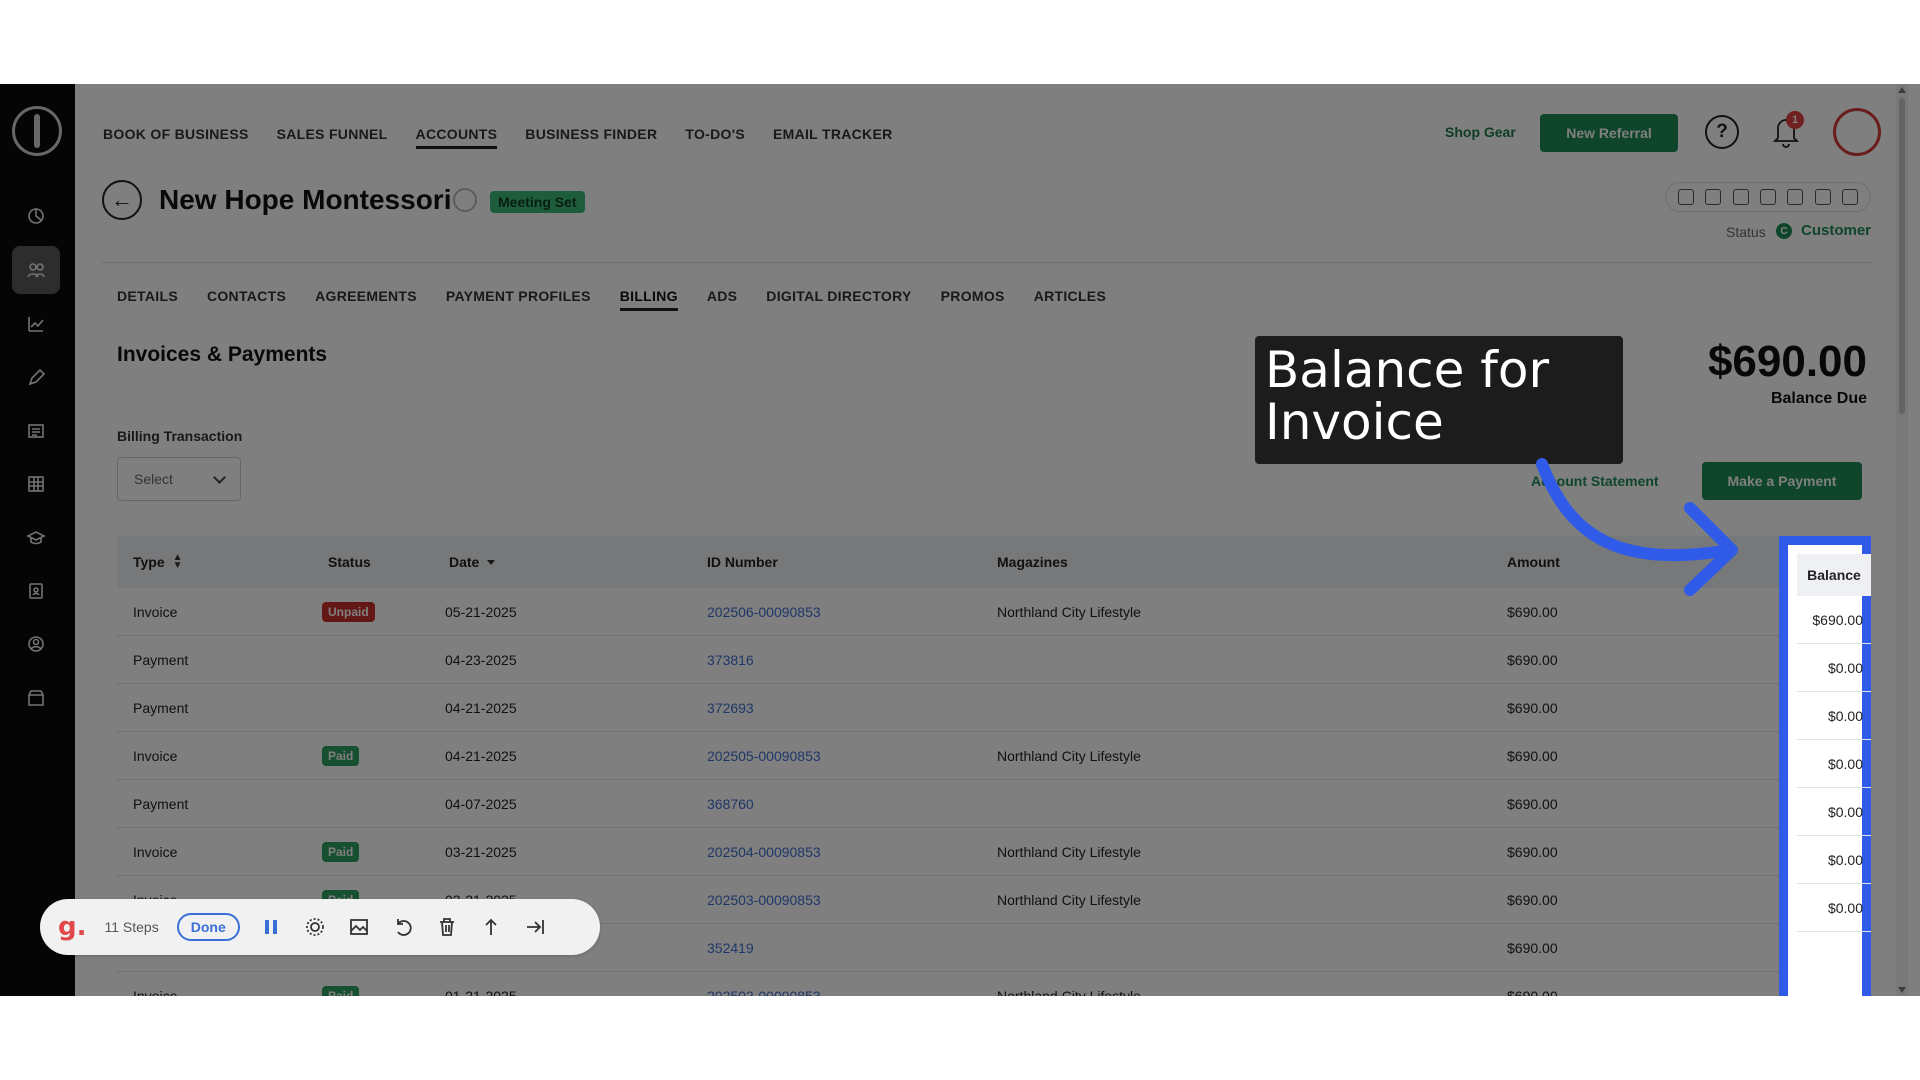  What do you see at coordinates (176, 137) in the screenshot?
I see `nav-book-of-business: BOOK OF BUSINESS` at bounding box center [176, 137].